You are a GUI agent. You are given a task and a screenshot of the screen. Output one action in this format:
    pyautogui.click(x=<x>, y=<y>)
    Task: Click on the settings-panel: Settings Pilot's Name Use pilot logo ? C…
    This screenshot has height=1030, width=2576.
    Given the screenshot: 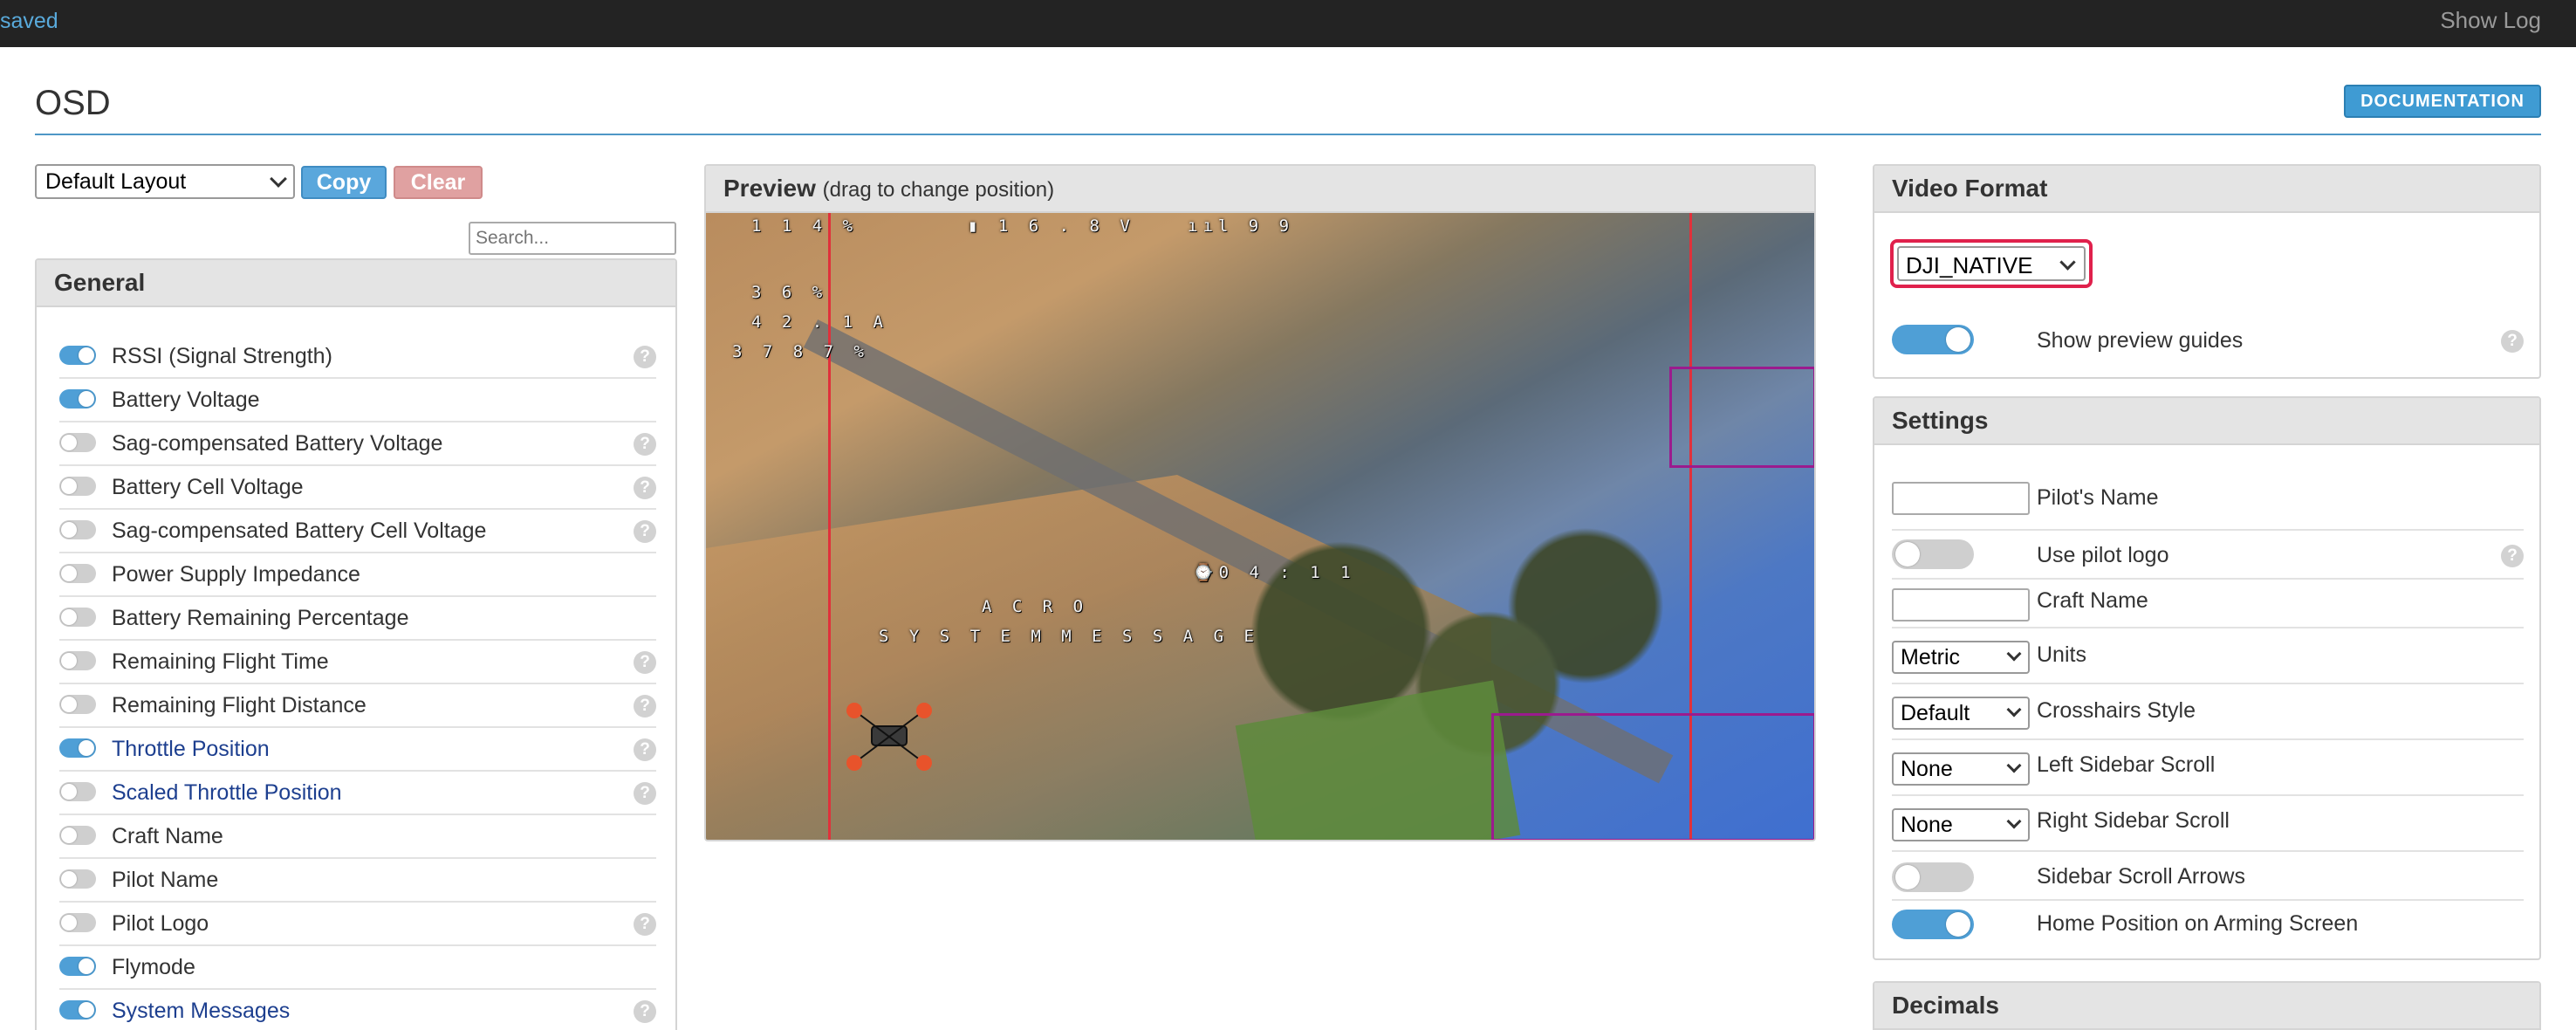 What is the action you would take?
    pyautogui.click(x=2207, y=678)
    